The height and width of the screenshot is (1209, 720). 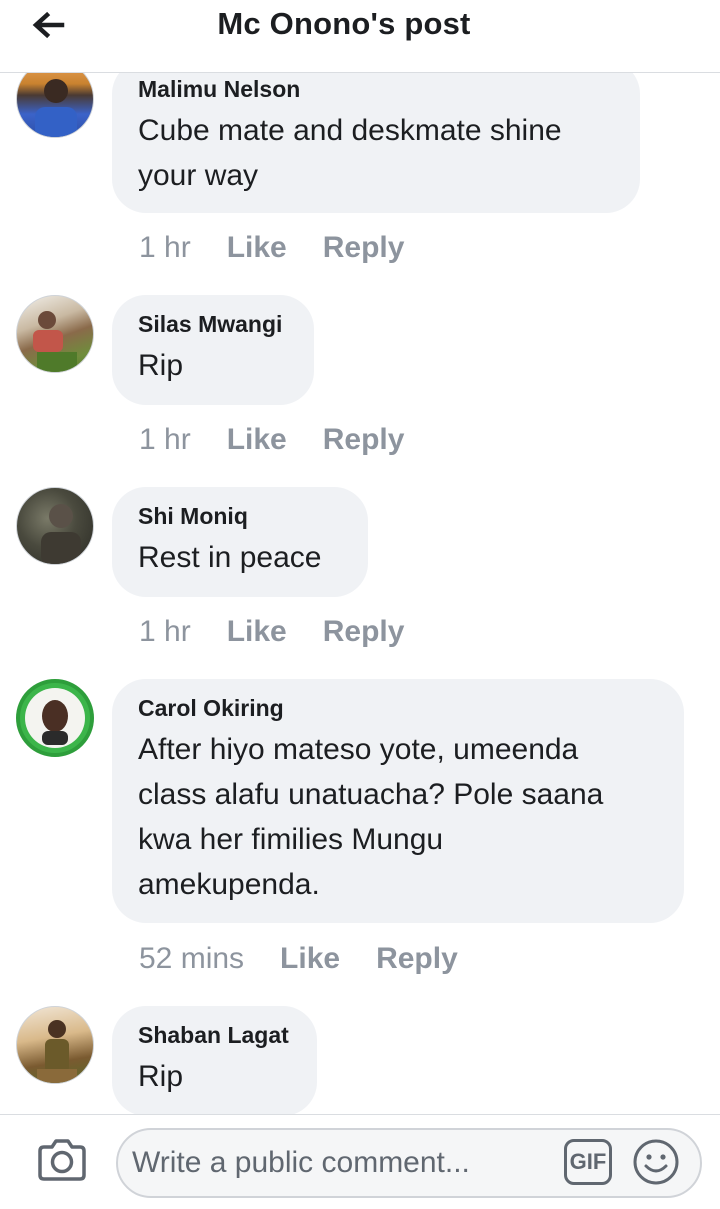 What do you see at coordinates (350, 153) in the screenshot?
I see `comment-text: Cube mate and deskmate shine your way` at bounding box center [350, 153].